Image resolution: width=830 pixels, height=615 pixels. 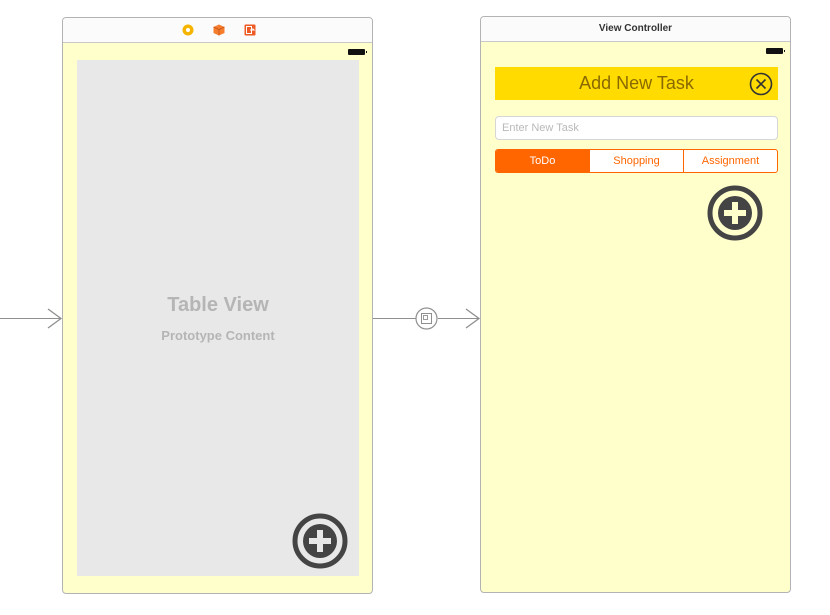 I want to click on first-responder-icon, so click(x=219, y=30).